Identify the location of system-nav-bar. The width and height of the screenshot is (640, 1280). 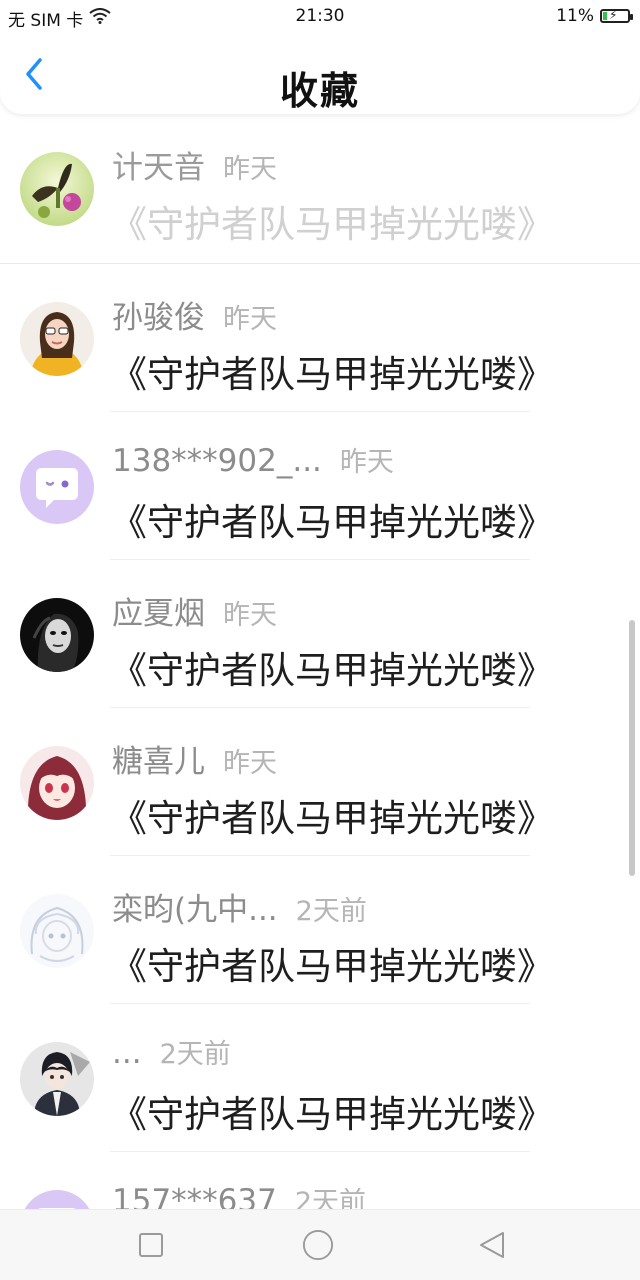
(320, 1244).